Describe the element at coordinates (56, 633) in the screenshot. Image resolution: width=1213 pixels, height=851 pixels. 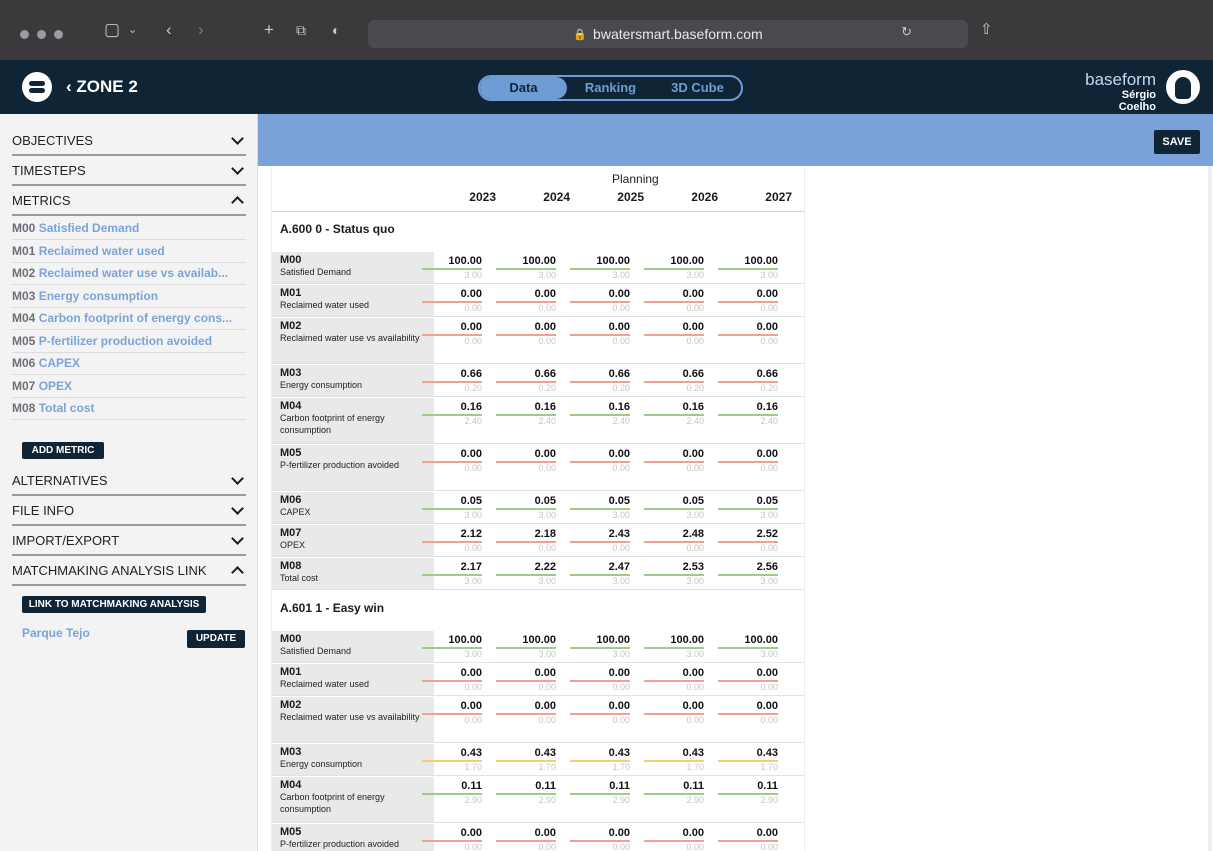
I see `linked-analysis-name: Parque Tejo` at that location.